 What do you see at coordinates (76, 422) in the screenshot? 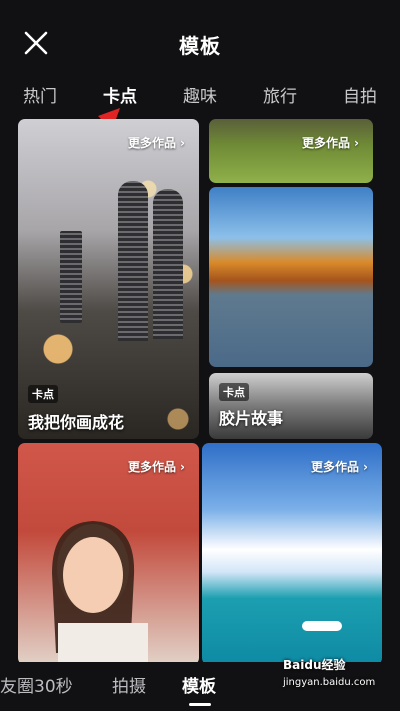
I see `template-title: 我把你画成花` at bounding box center [76, 422].